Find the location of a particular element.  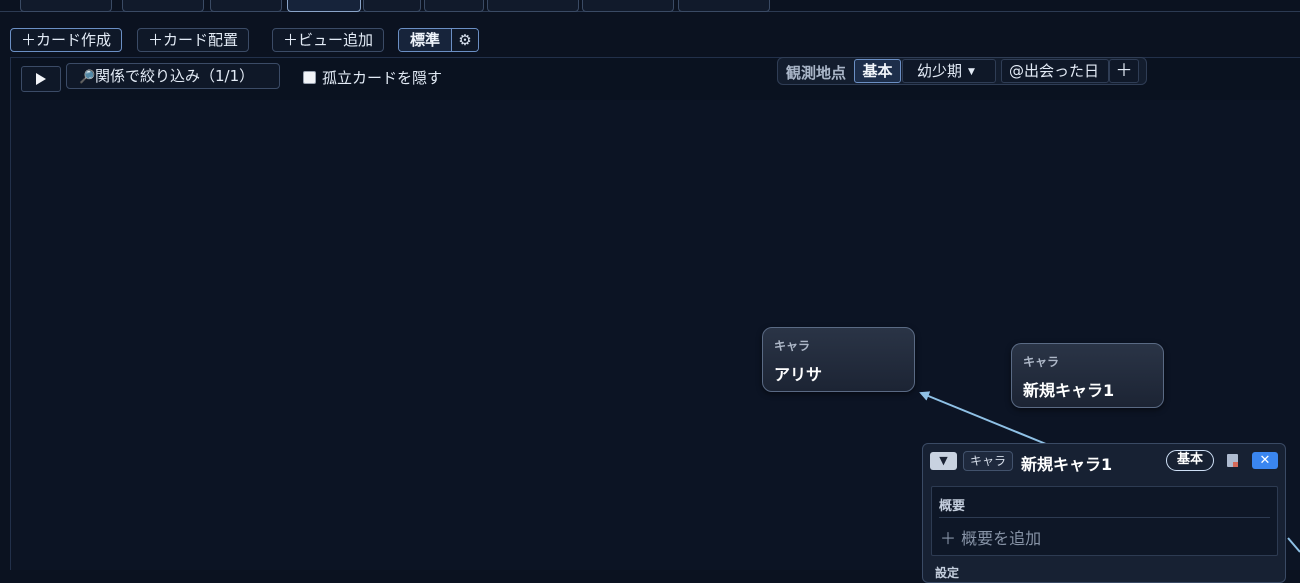

card-name: アリサ is located at coordinates (798, 374).